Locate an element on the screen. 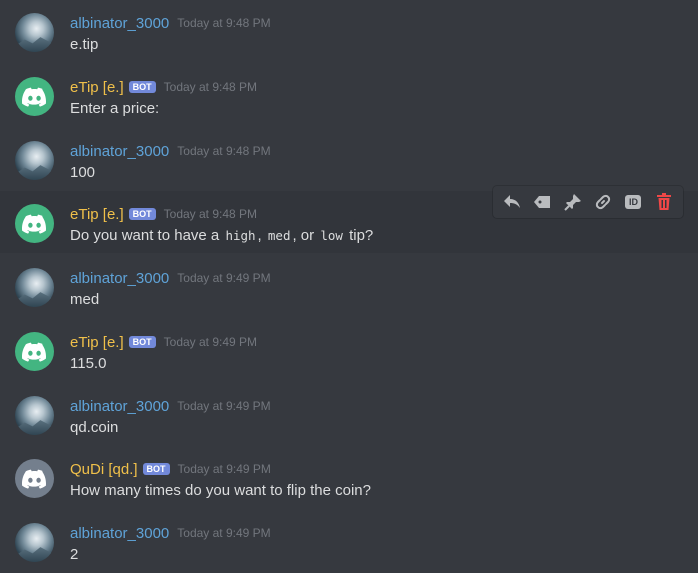 Image resolution: width=698 pixels, height=573 pixels. inline-code: low is located at coordinates (331, 235).